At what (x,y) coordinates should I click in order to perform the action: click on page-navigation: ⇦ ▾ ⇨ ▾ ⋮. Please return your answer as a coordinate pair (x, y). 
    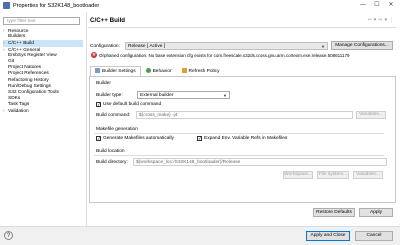
    Looking at the image, I should click on (381, 20).